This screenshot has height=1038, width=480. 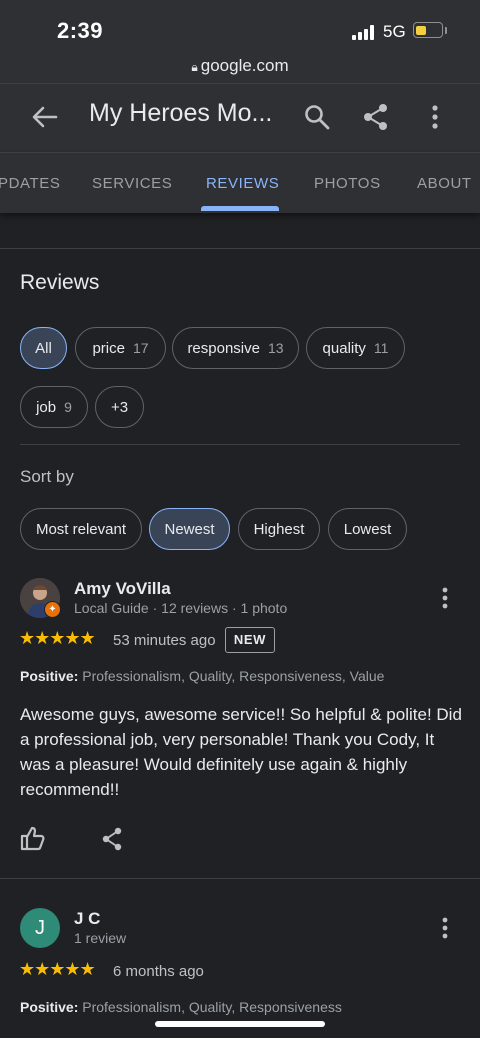 I want to click on url-bar: 🔒︎ google.com, so click(x=240, y=66).